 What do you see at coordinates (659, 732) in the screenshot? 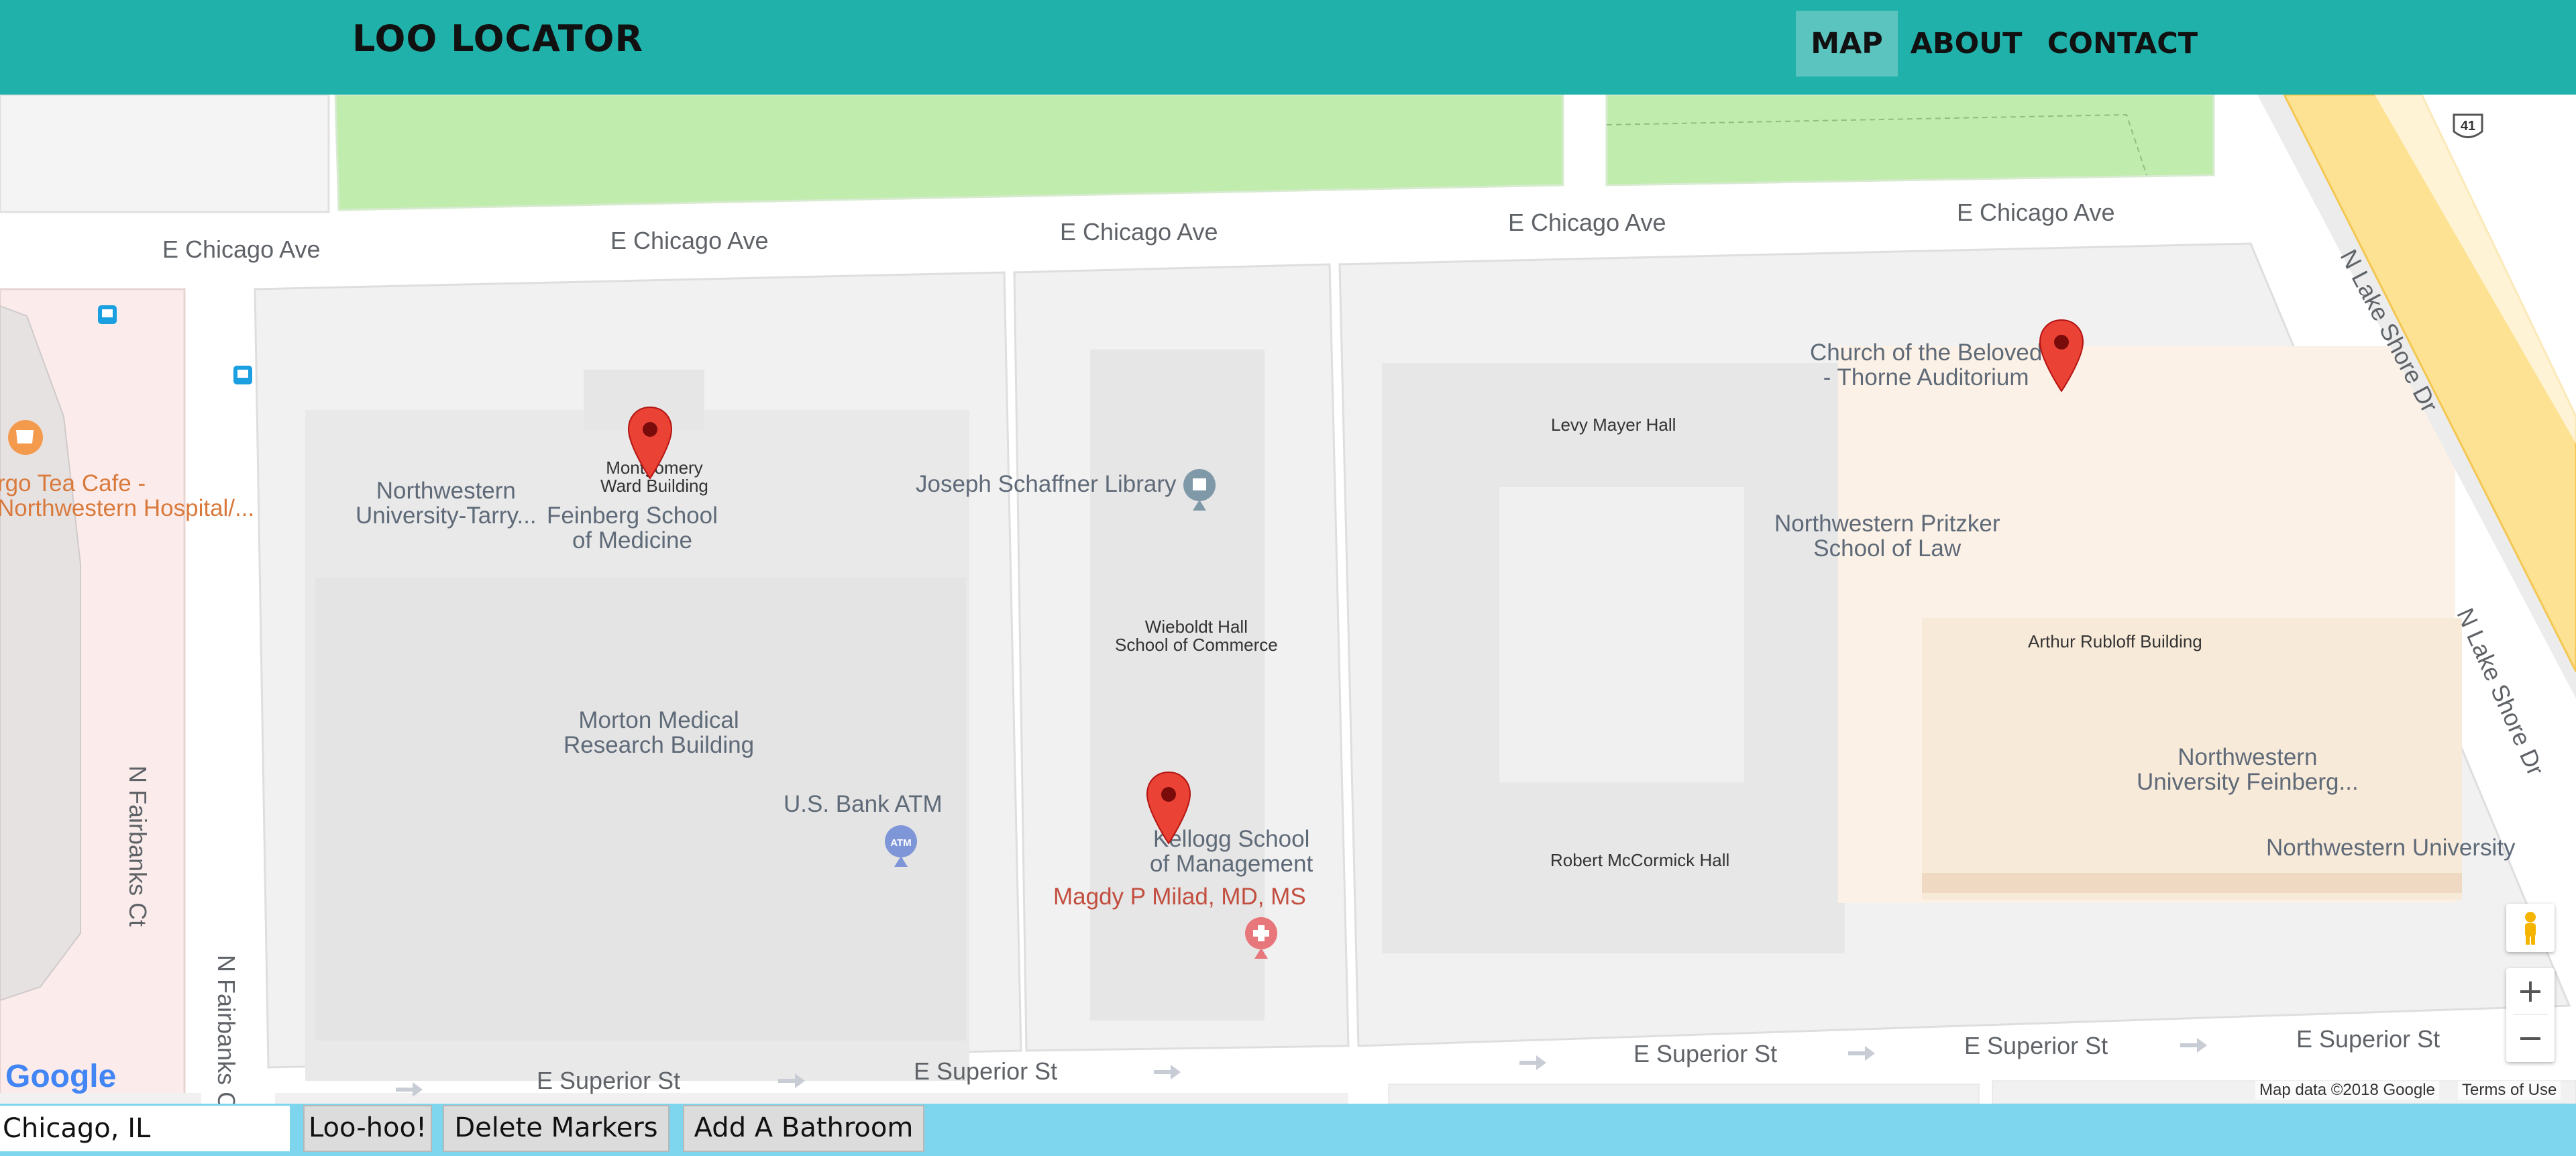
I see `poi-label-morton: Morton Medical Research Building` at bounding box center [659, 732].